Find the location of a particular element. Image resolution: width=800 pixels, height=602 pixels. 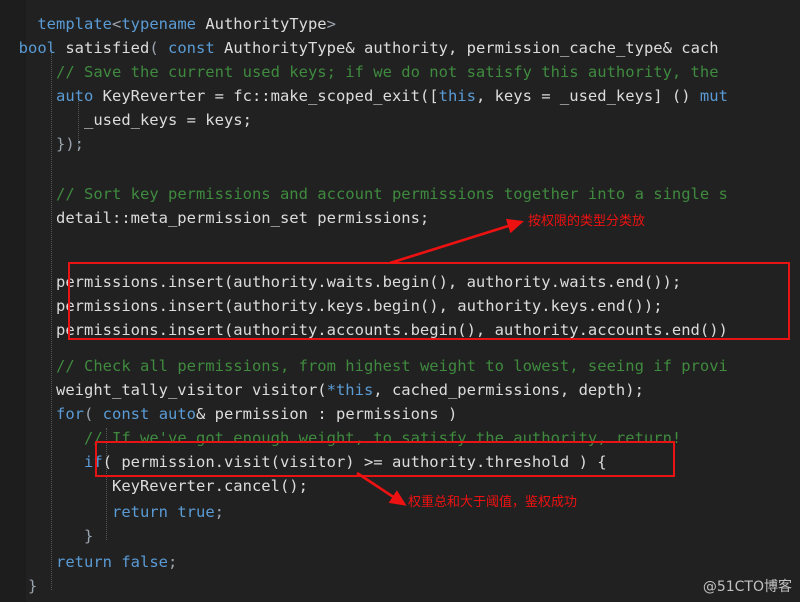

code-token: , keys = _used_keys] () is located at coordinates (587, 96).